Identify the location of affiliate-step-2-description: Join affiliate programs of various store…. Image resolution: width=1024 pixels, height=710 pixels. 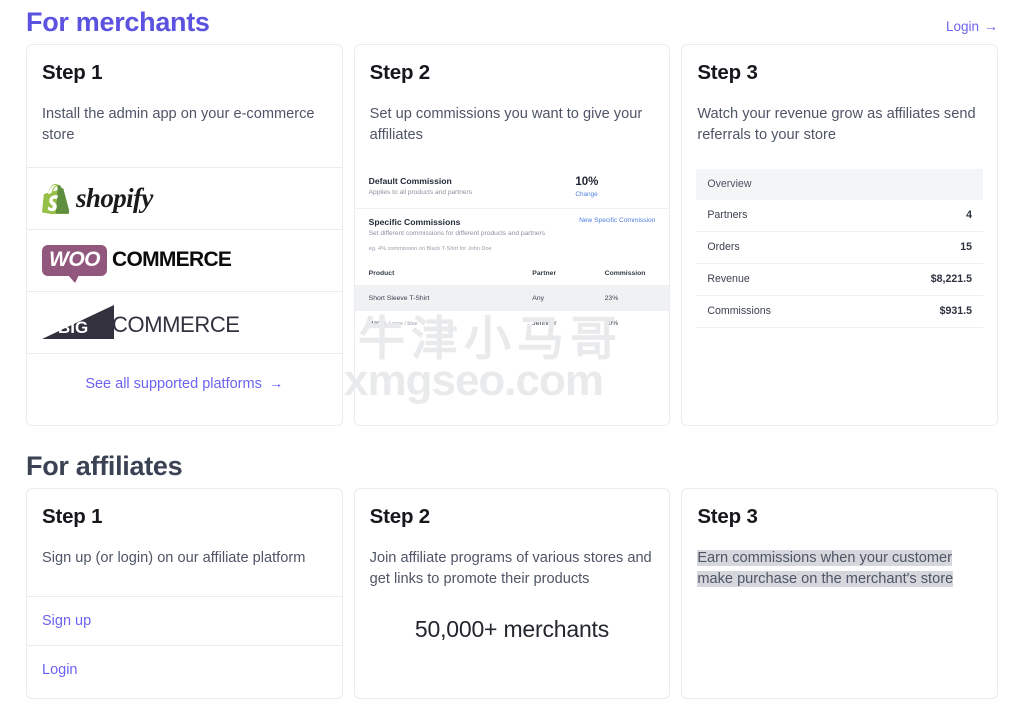
(510, 568).